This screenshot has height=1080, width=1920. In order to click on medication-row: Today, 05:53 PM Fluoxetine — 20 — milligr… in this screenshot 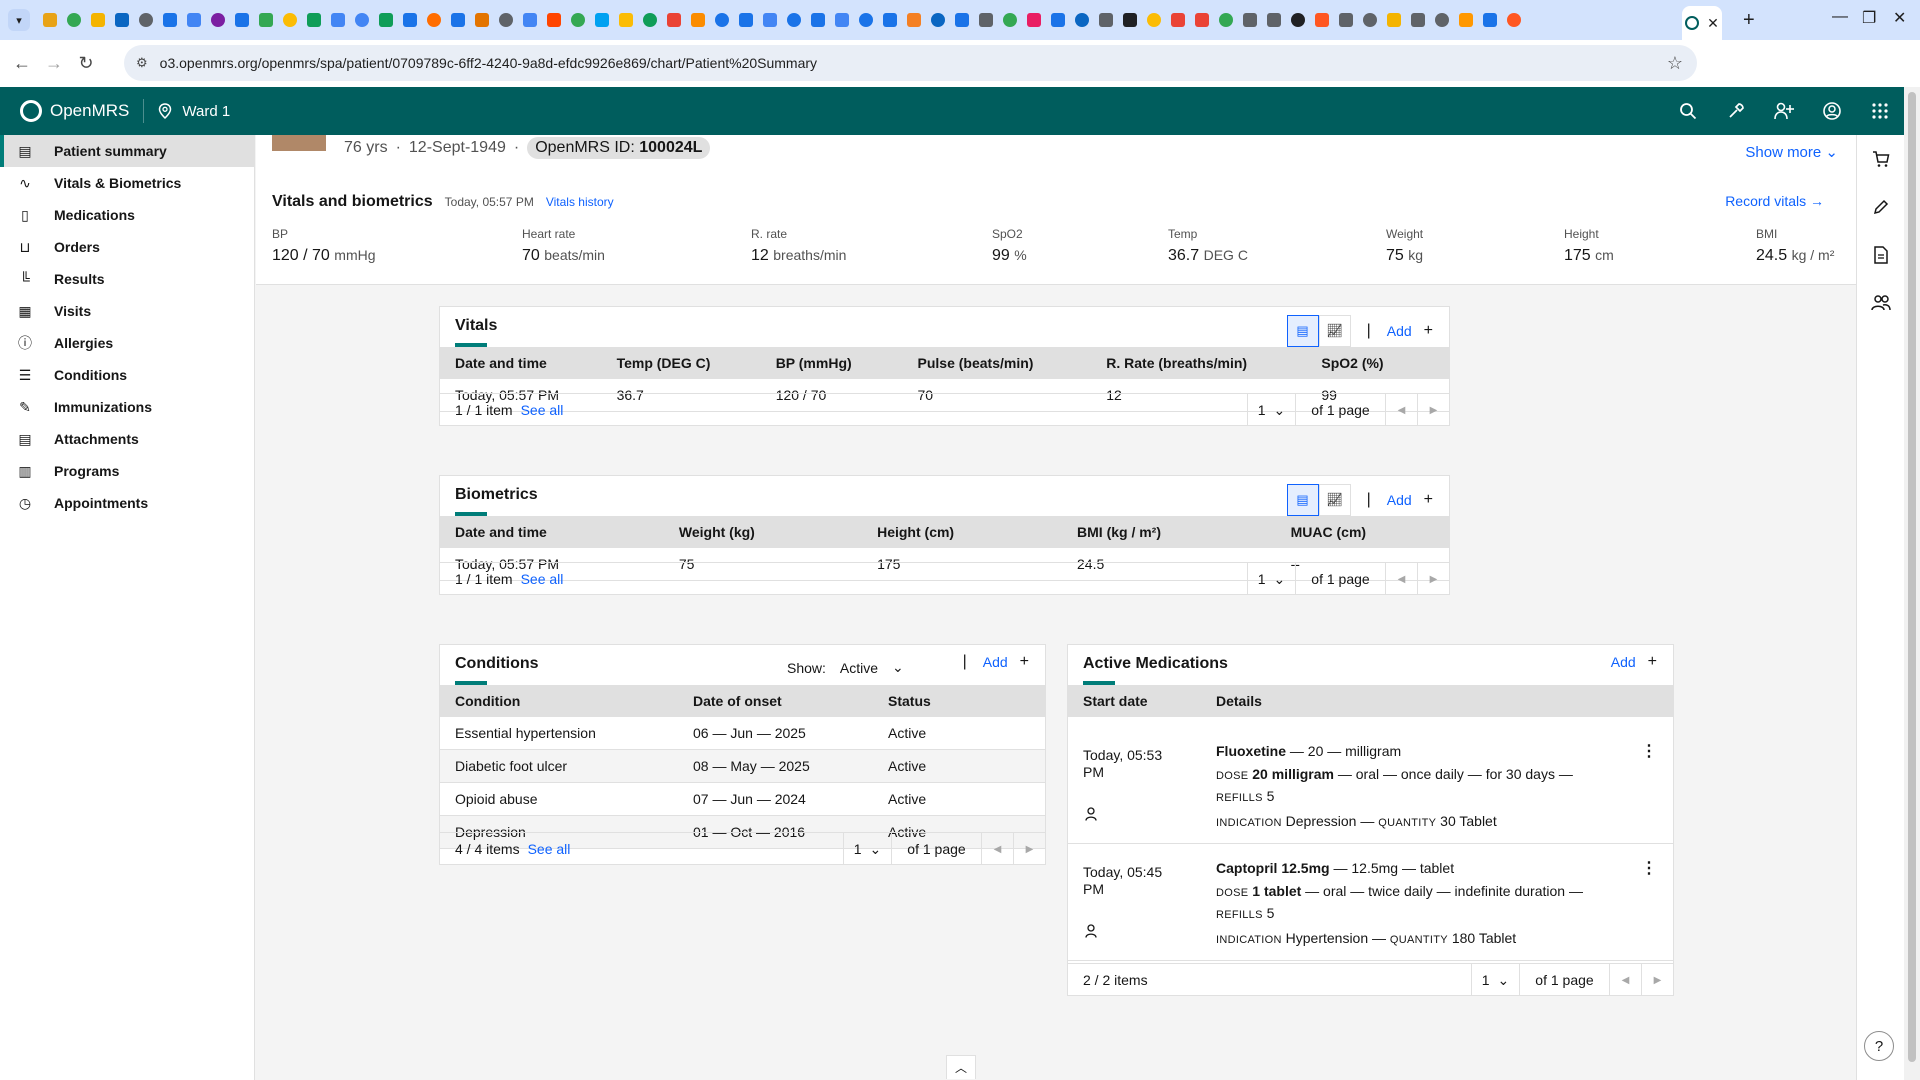, I will do `click(1370, 785)`.